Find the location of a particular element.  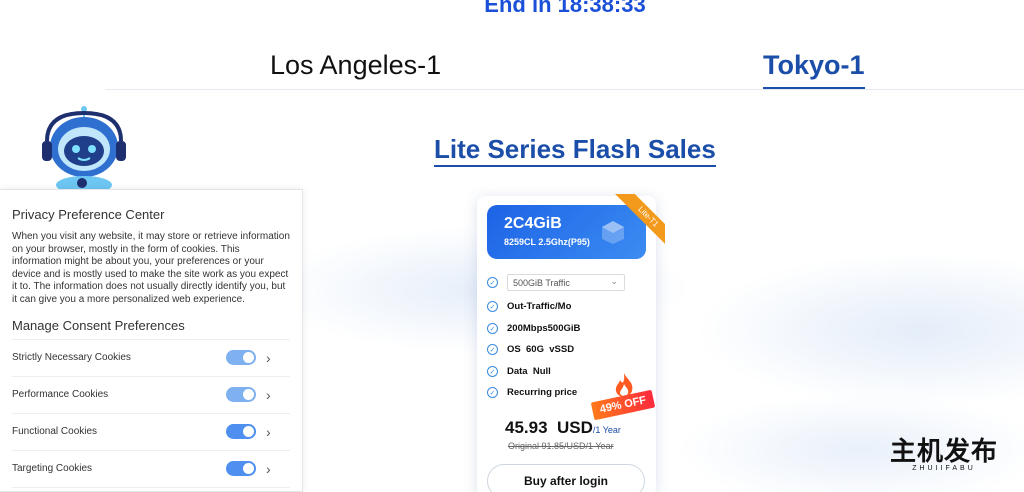

privacy-title: Privacy Preference Center is located at coordinates (88, 214).